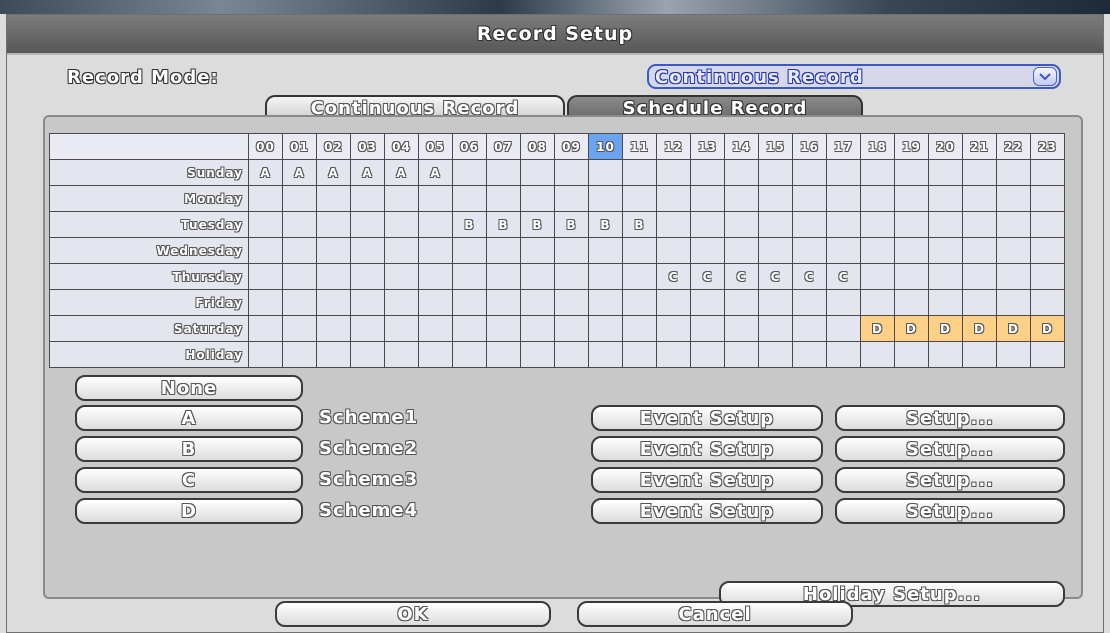 The image size is (1110, 633). I want to click on none-button: None, so click(189, 388).